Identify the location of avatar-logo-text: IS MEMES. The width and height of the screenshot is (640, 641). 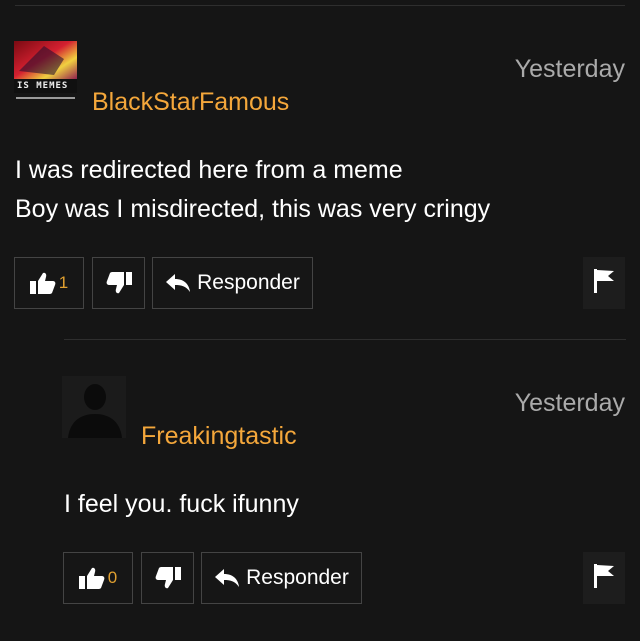
(43, 86).